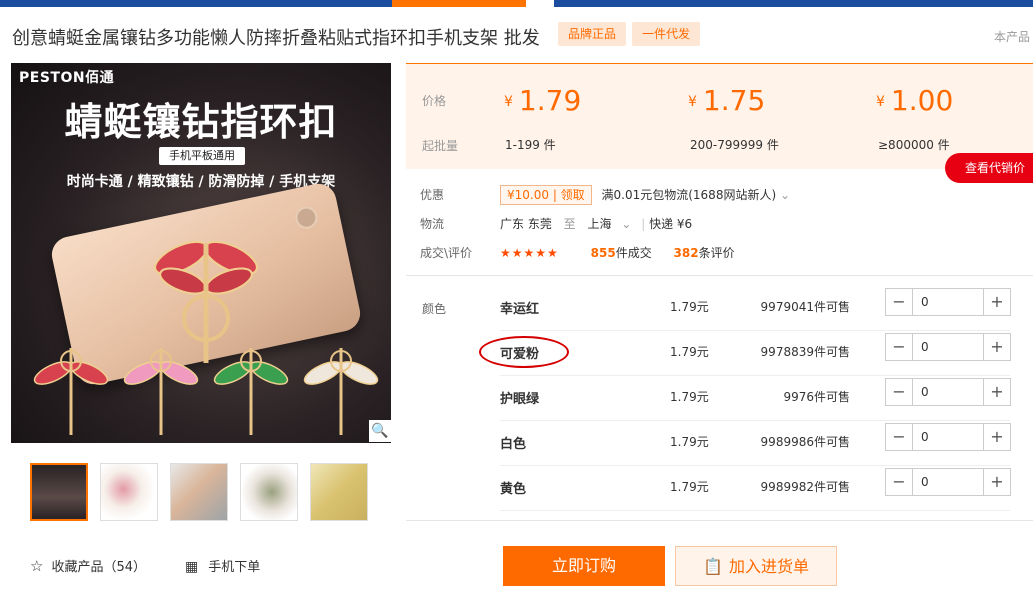  I want to click on ship-to-word: 至, so click(569, 224).